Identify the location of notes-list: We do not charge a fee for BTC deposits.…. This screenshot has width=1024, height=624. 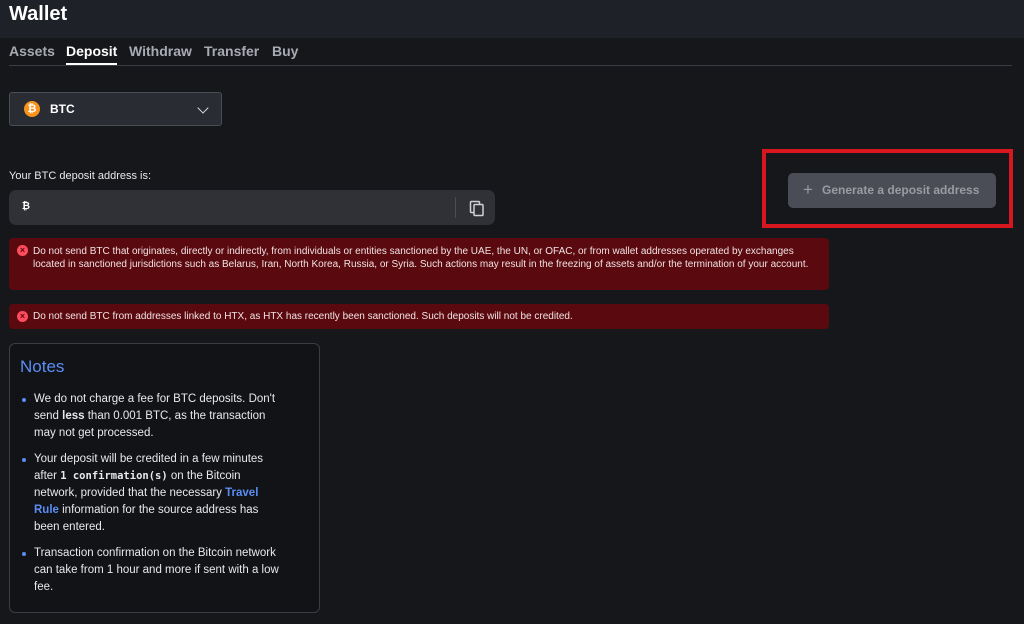
(150, 498).